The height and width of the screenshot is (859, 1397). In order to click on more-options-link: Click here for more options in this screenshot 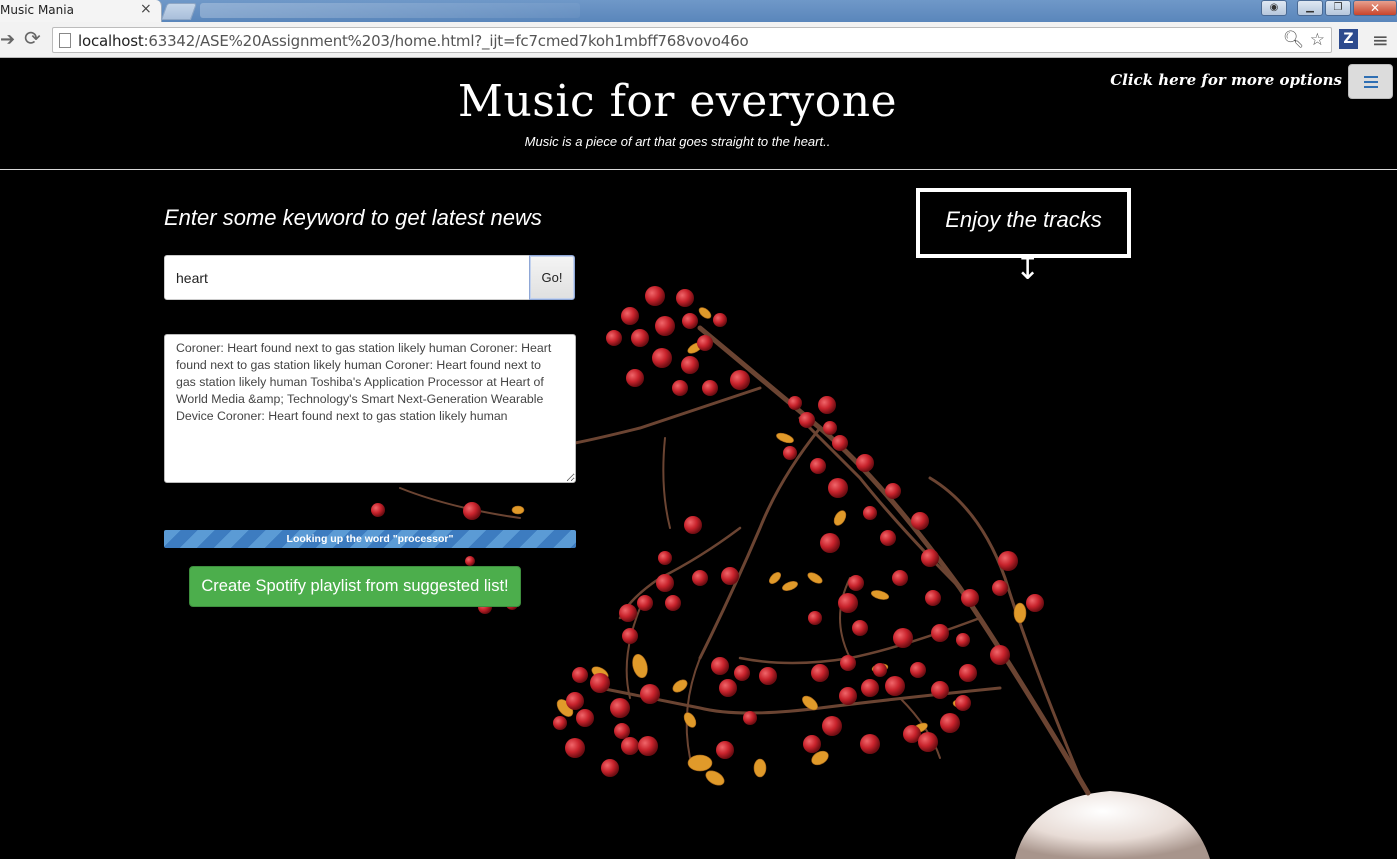, I will do `click(1226, 80)`.